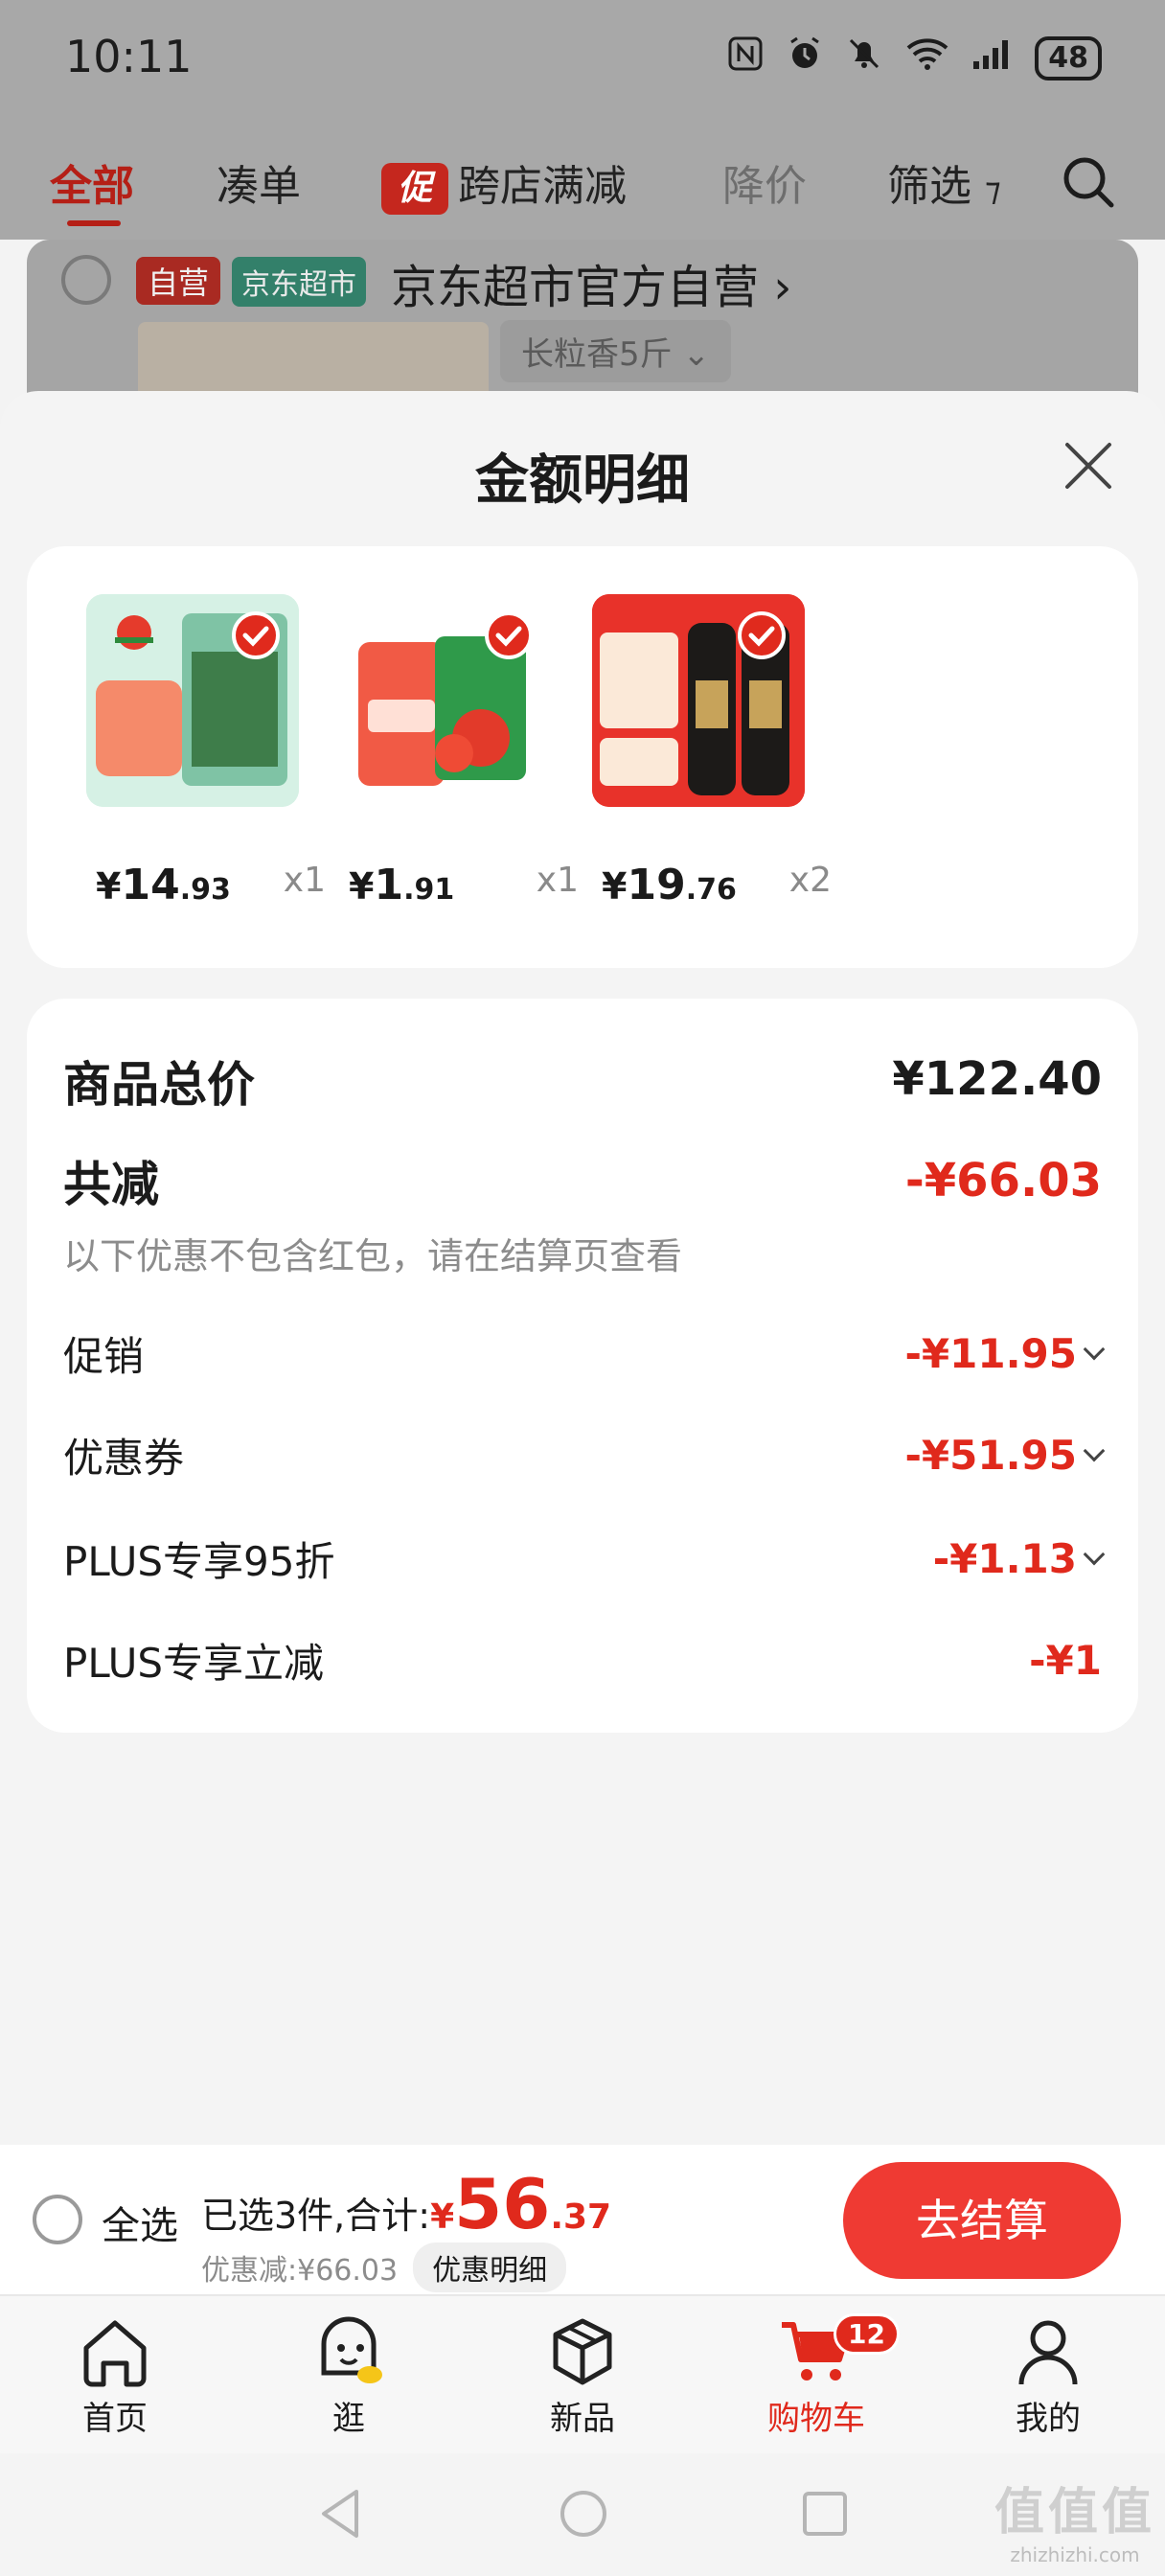 Image resolution: width=1165 pixels, height=2576 pixels. I want to click on tab-browse: 逛, so click(349, 2375).